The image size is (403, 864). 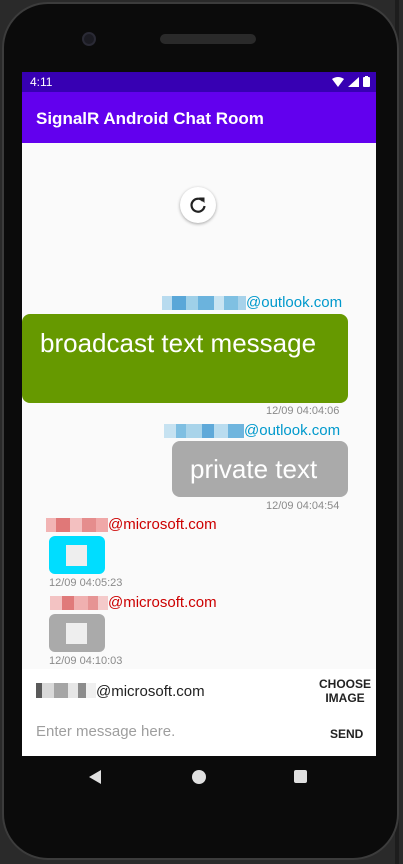 What do you see at coordinates (86, 661) in the screenshot?
I see `message-timestamp: 12/09 04:10:03` at bounding box center [86, 661].